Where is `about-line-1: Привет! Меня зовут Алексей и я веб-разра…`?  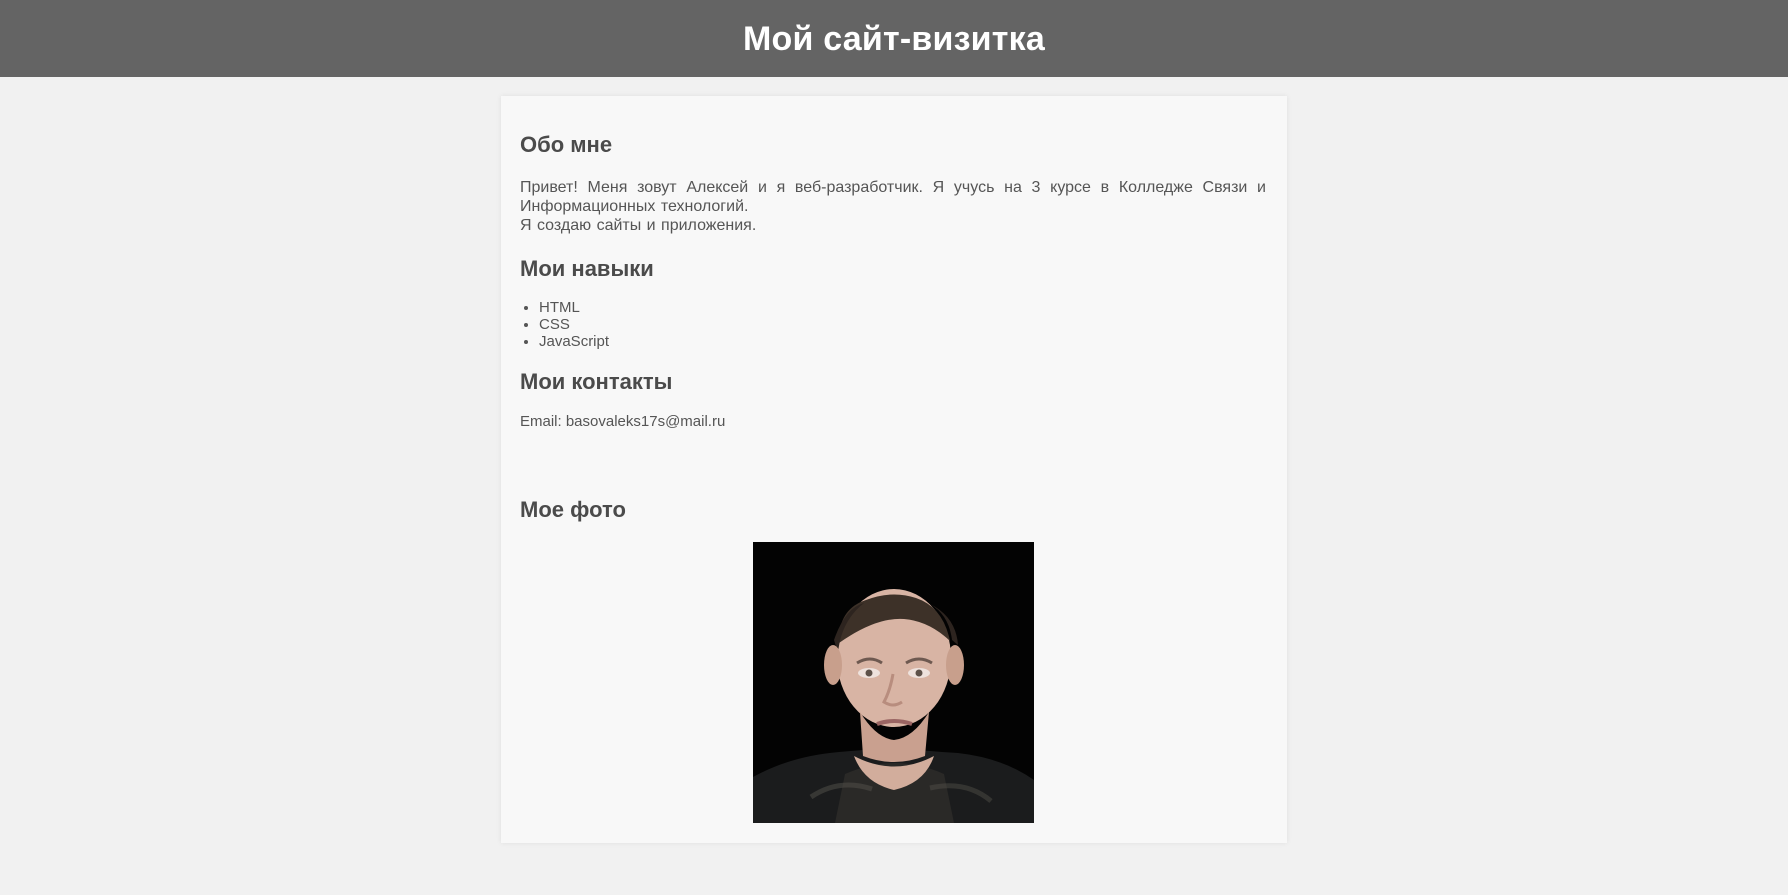 about-line-1: Привет! Меня зовут Алексей и я веб-разра… is located at coordinates (893, 197).